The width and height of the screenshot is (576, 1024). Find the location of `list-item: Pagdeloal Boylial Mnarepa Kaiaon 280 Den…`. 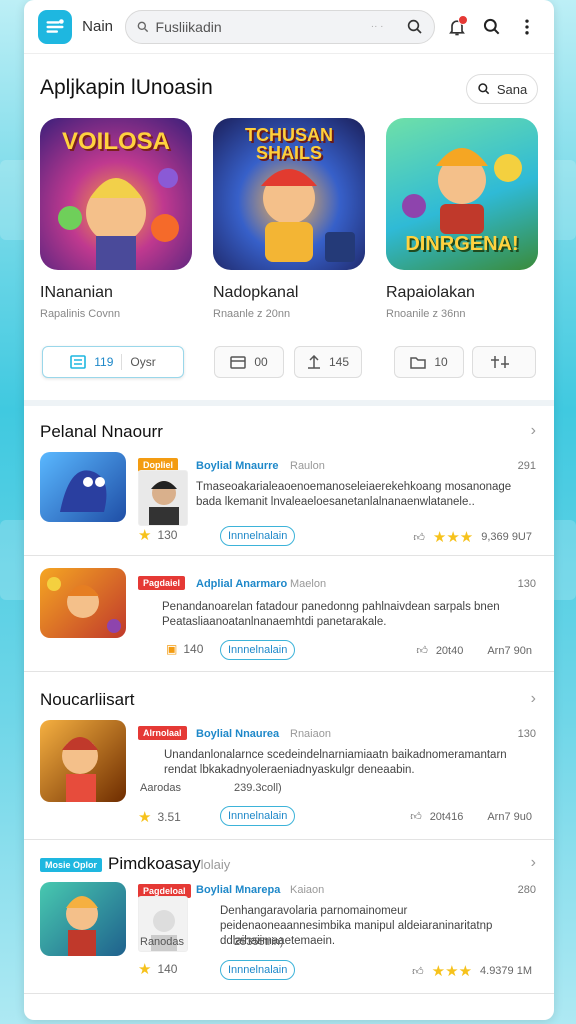

list-item: Pagdeloal Boylial Mnarepa Kaiaon 280 Den… is located at coordinates (289, 935).